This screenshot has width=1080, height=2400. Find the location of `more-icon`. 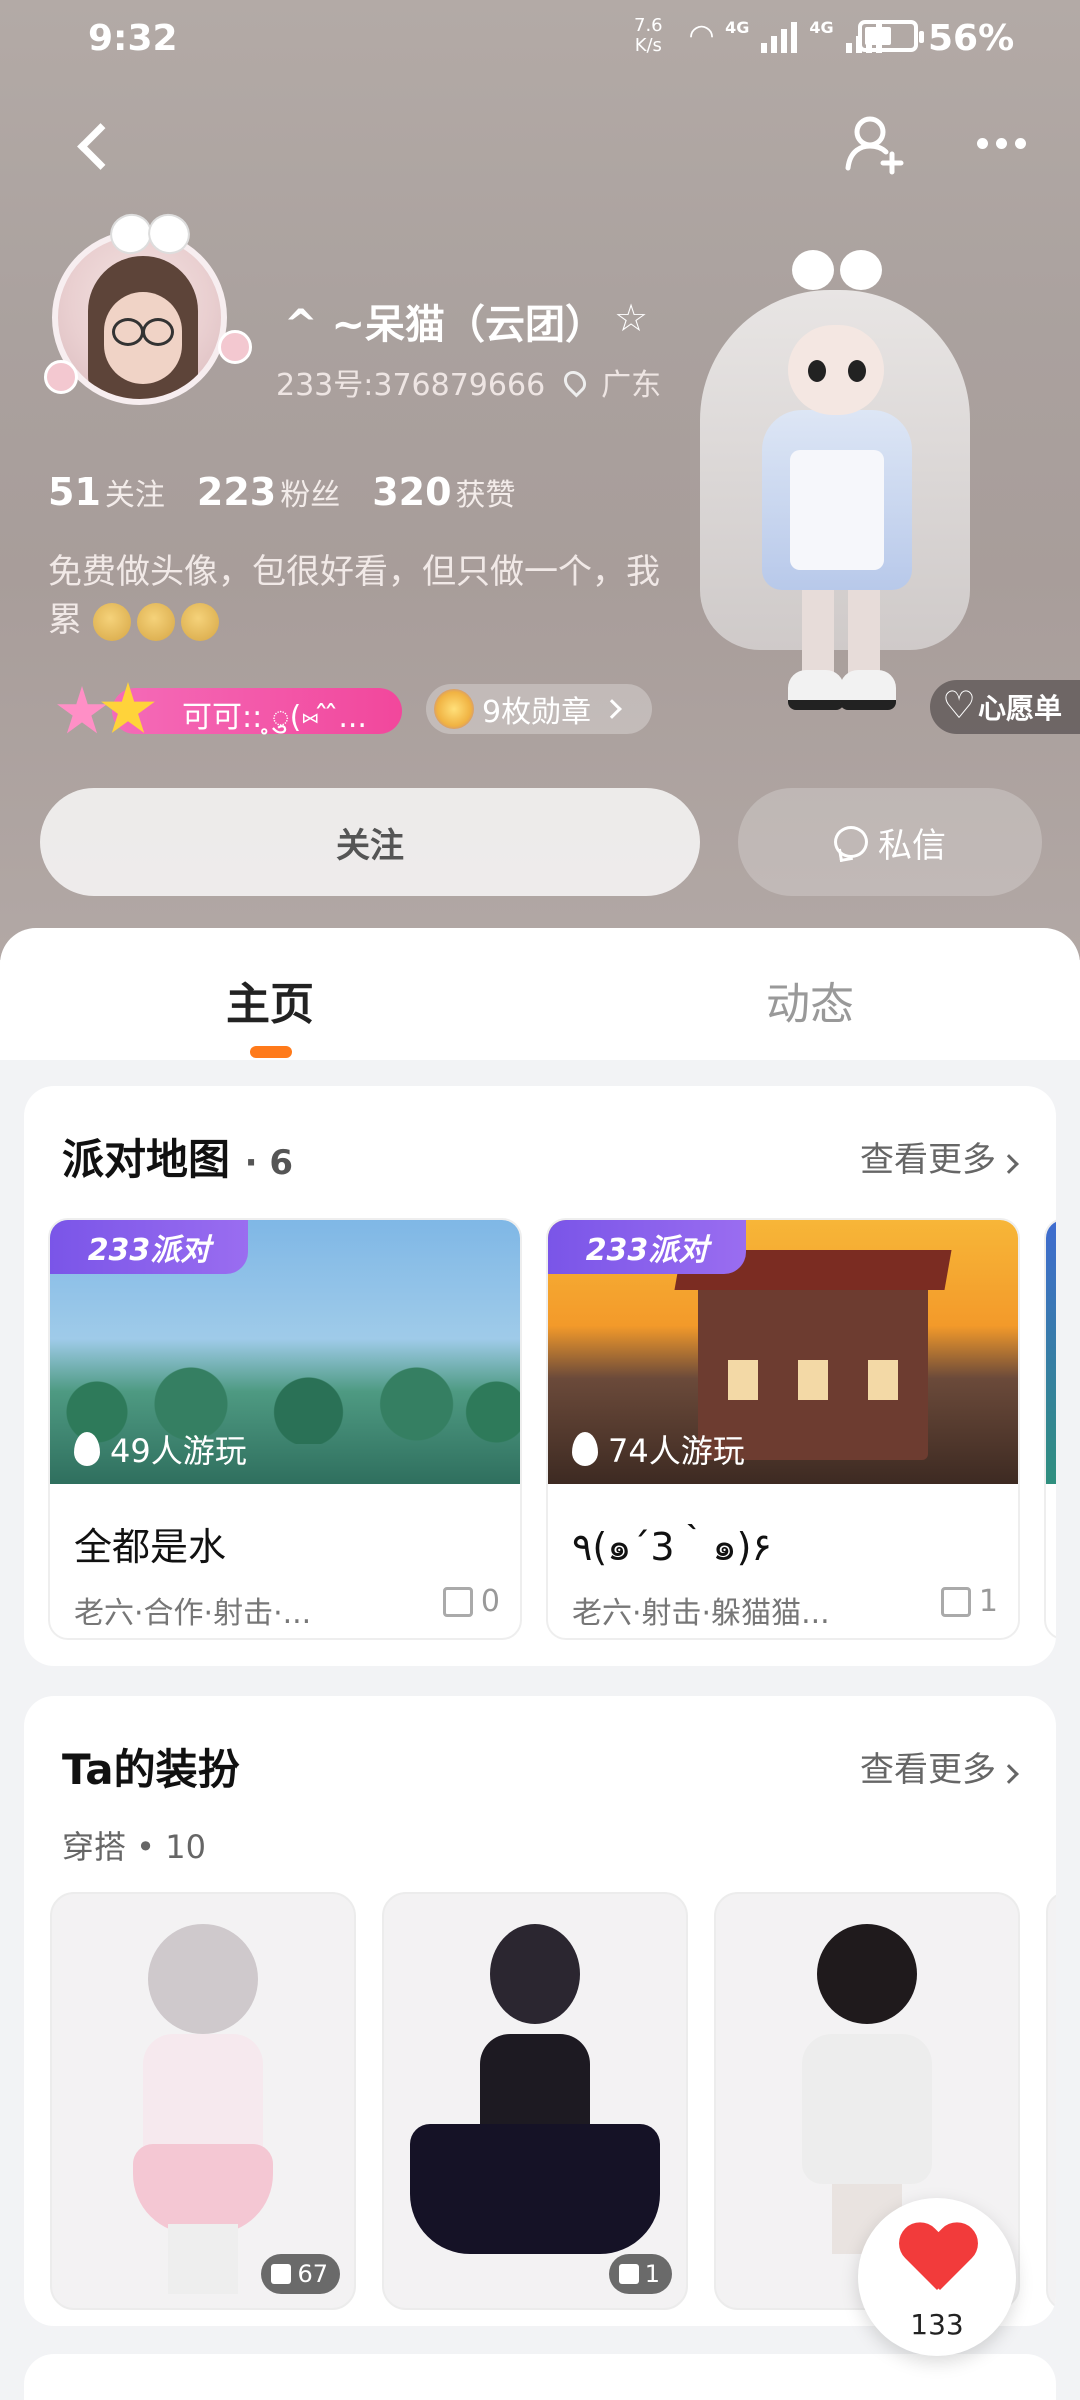

more-icon is located at coordinates (1001, 143).